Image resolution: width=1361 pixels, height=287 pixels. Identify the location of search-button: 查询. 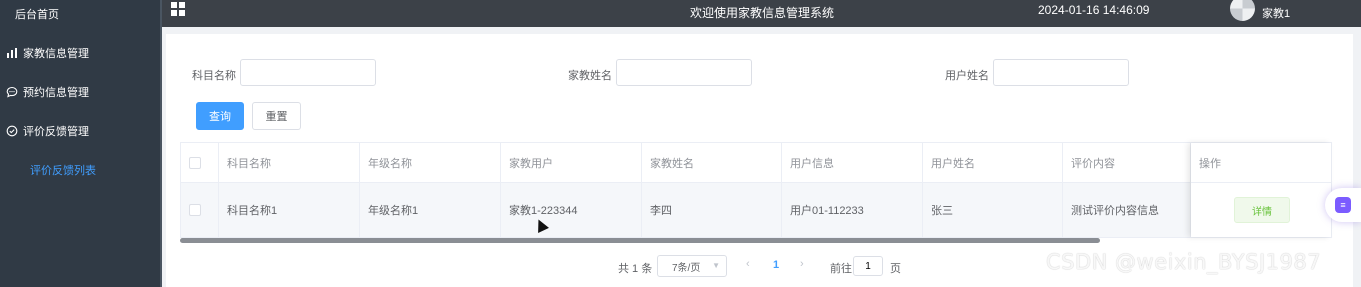
(220, 116).